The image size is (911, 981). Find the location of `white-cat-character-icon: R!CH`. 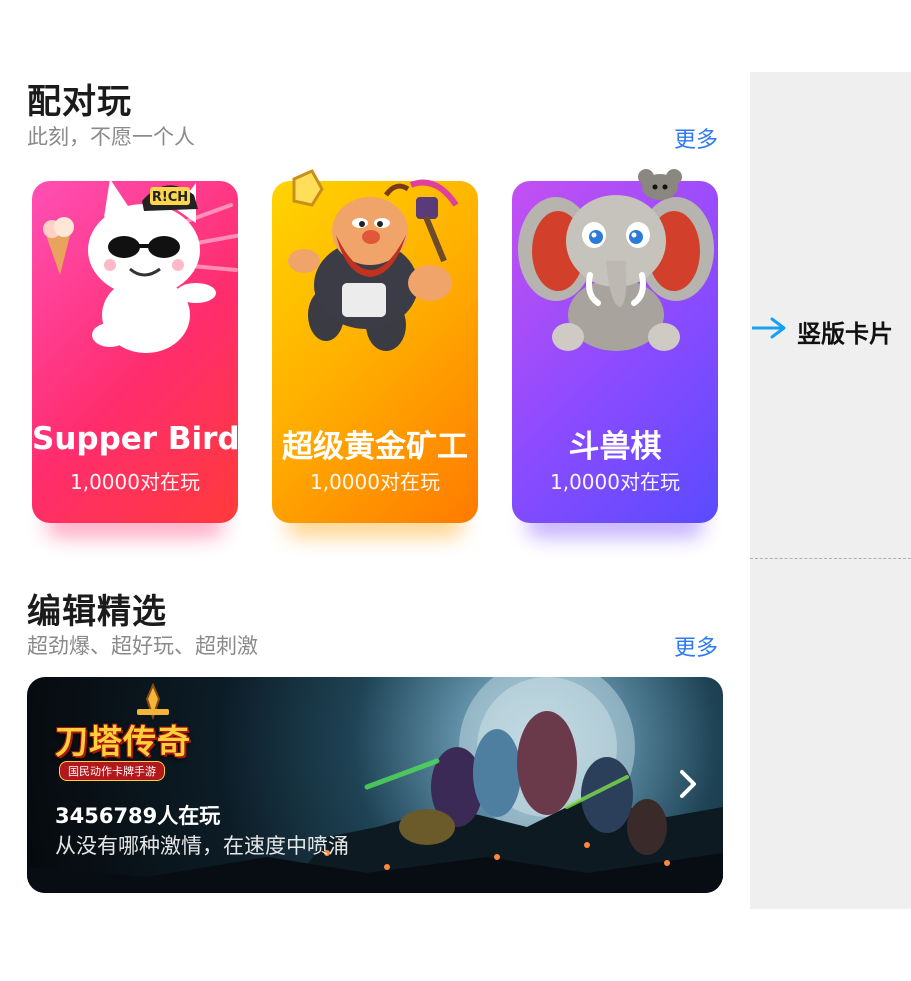

white-cat-character-icon: R!CH is located at coordinates (143, 266).